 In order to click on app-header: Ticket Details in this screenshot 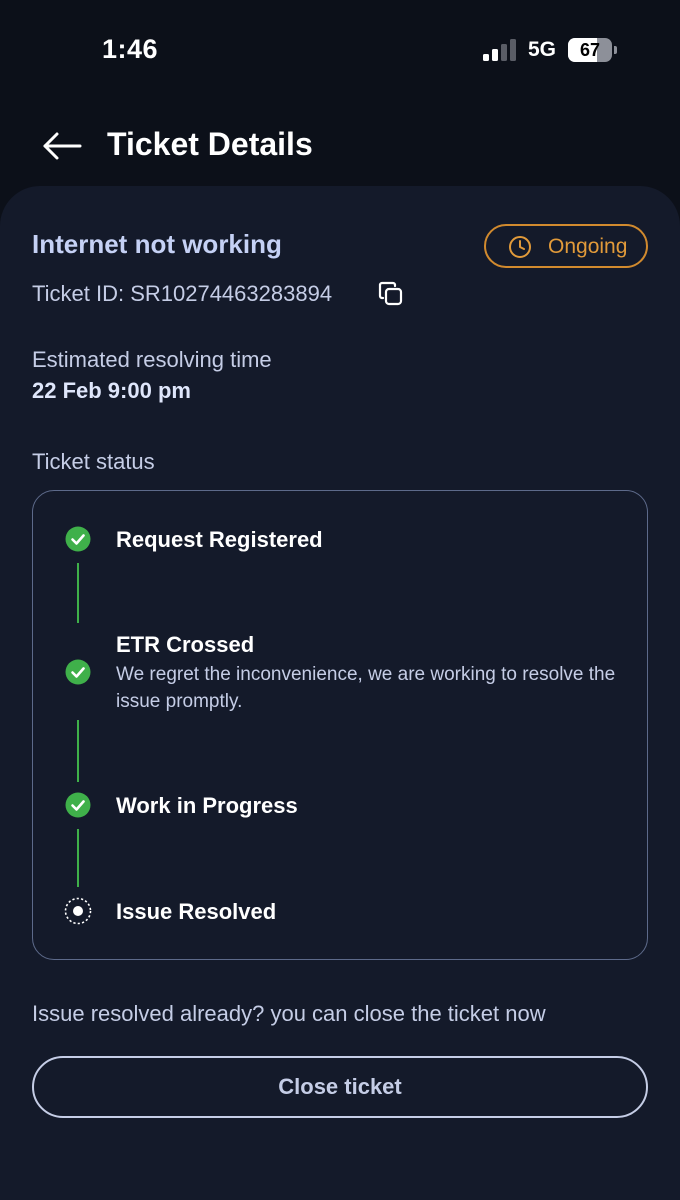, I will do `click(340, 145)`.